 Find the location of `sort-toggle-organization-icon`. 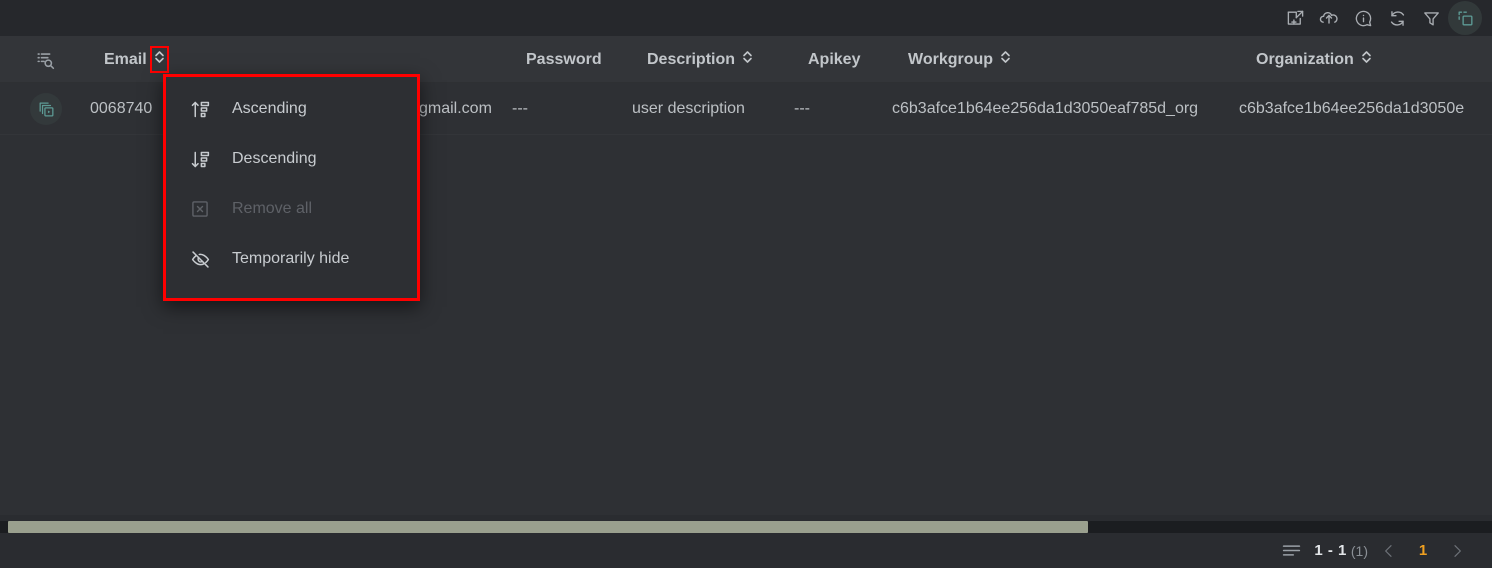

sort-toggle-organization-icon is located at coordinates (1366, 59).